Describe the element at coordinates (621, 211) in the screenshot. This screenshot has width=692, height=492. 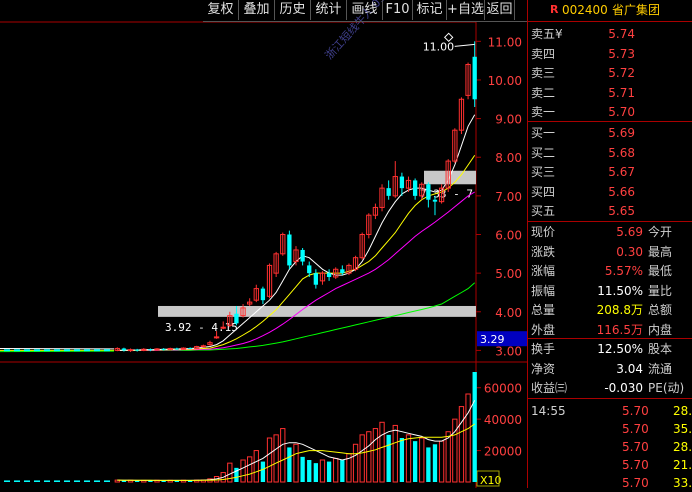
I see `bids-price: 5.65` at that location.